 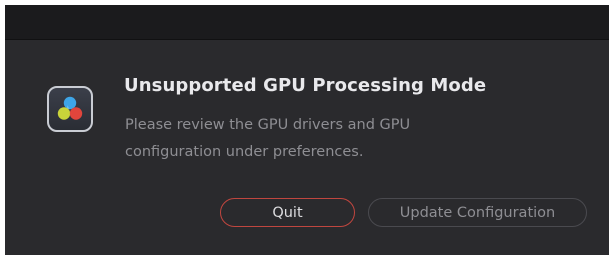 I want to click on window-top-bar, so click(x=307, y=22).